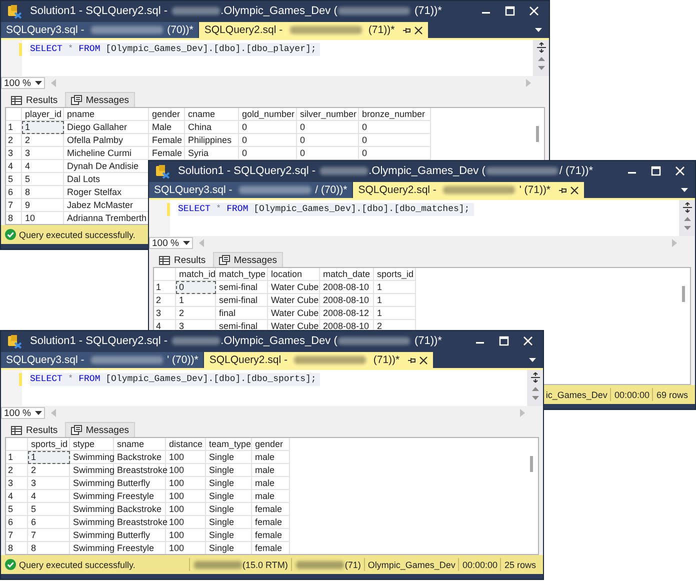  What do you see at coordinates (386, 360) in the screenshot?
I see `tab-label: (71))*` at bounding box center [386, 360].